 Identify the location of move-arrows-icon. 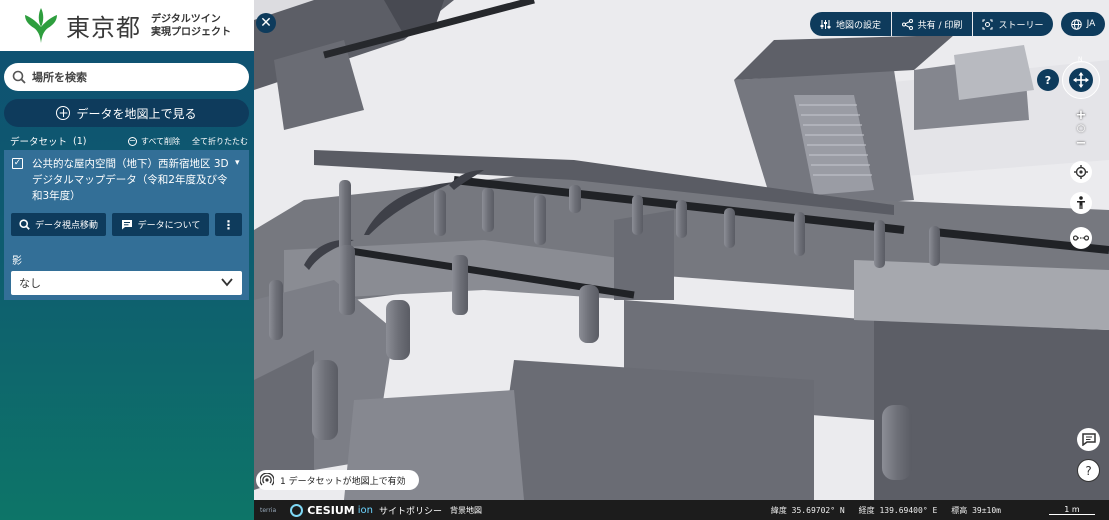
(1081, 80).